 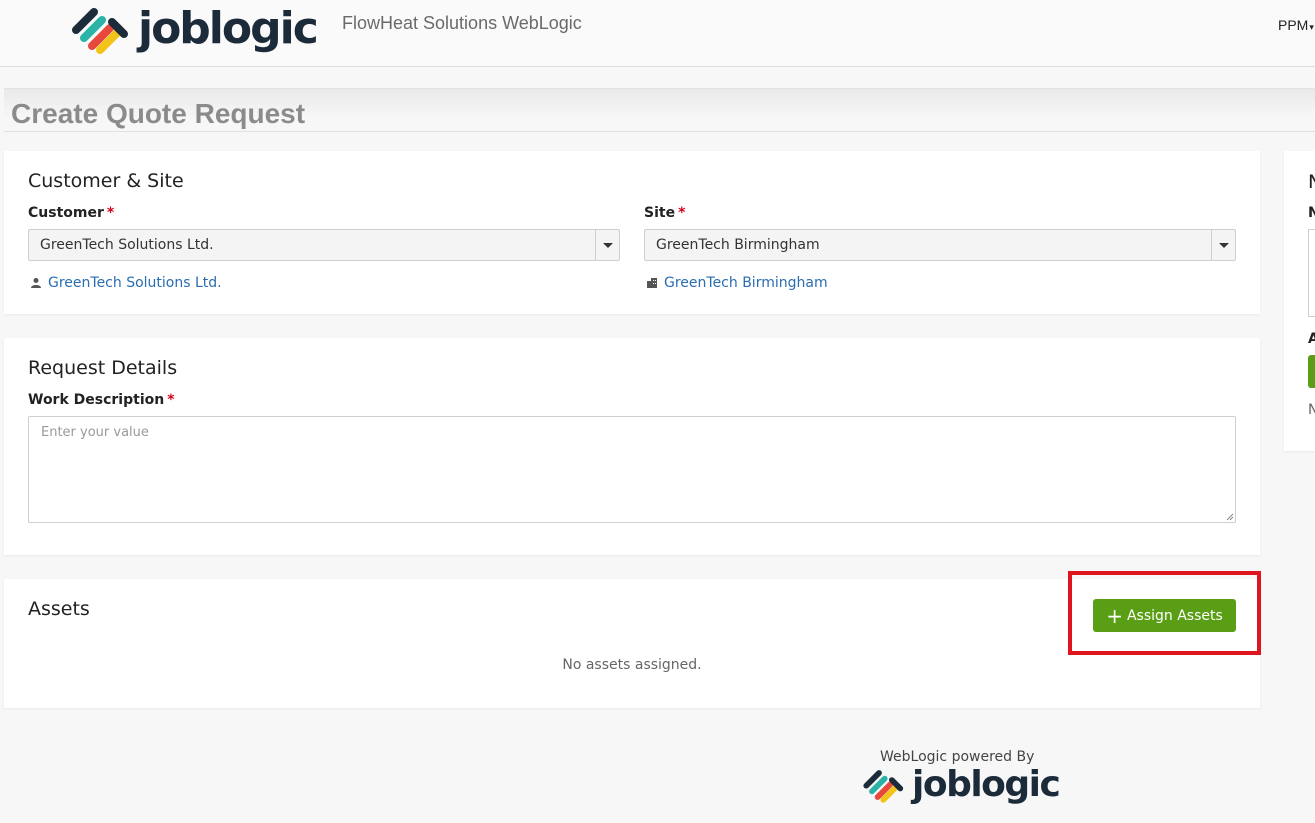 What do you see at coordinates (106, 181) in the screenshot?
I see `customer-site-heading: Customer & Site` at bounding box center [106, 181].